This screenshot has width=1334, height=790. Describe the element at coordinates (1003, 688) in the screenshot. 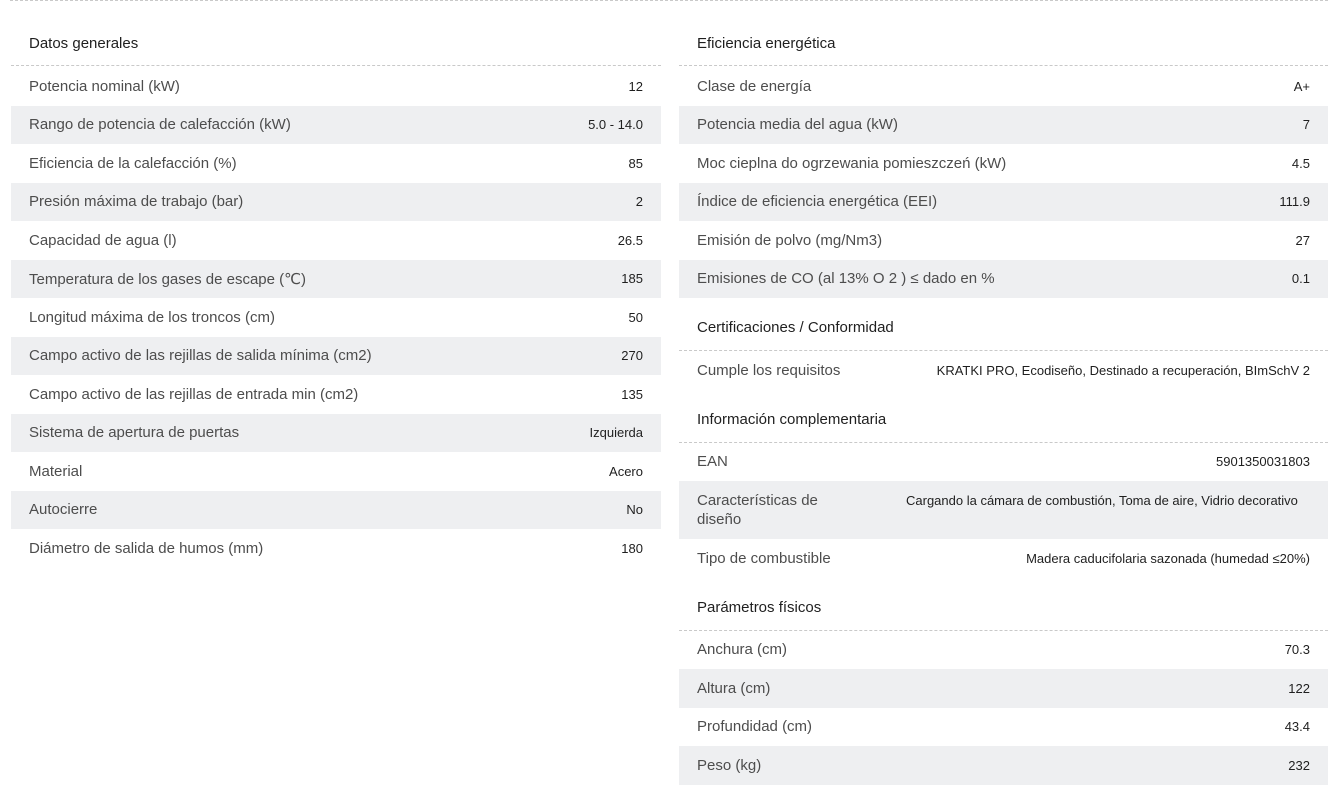

I see `spec-row: Altura (cm) 122` at that location.